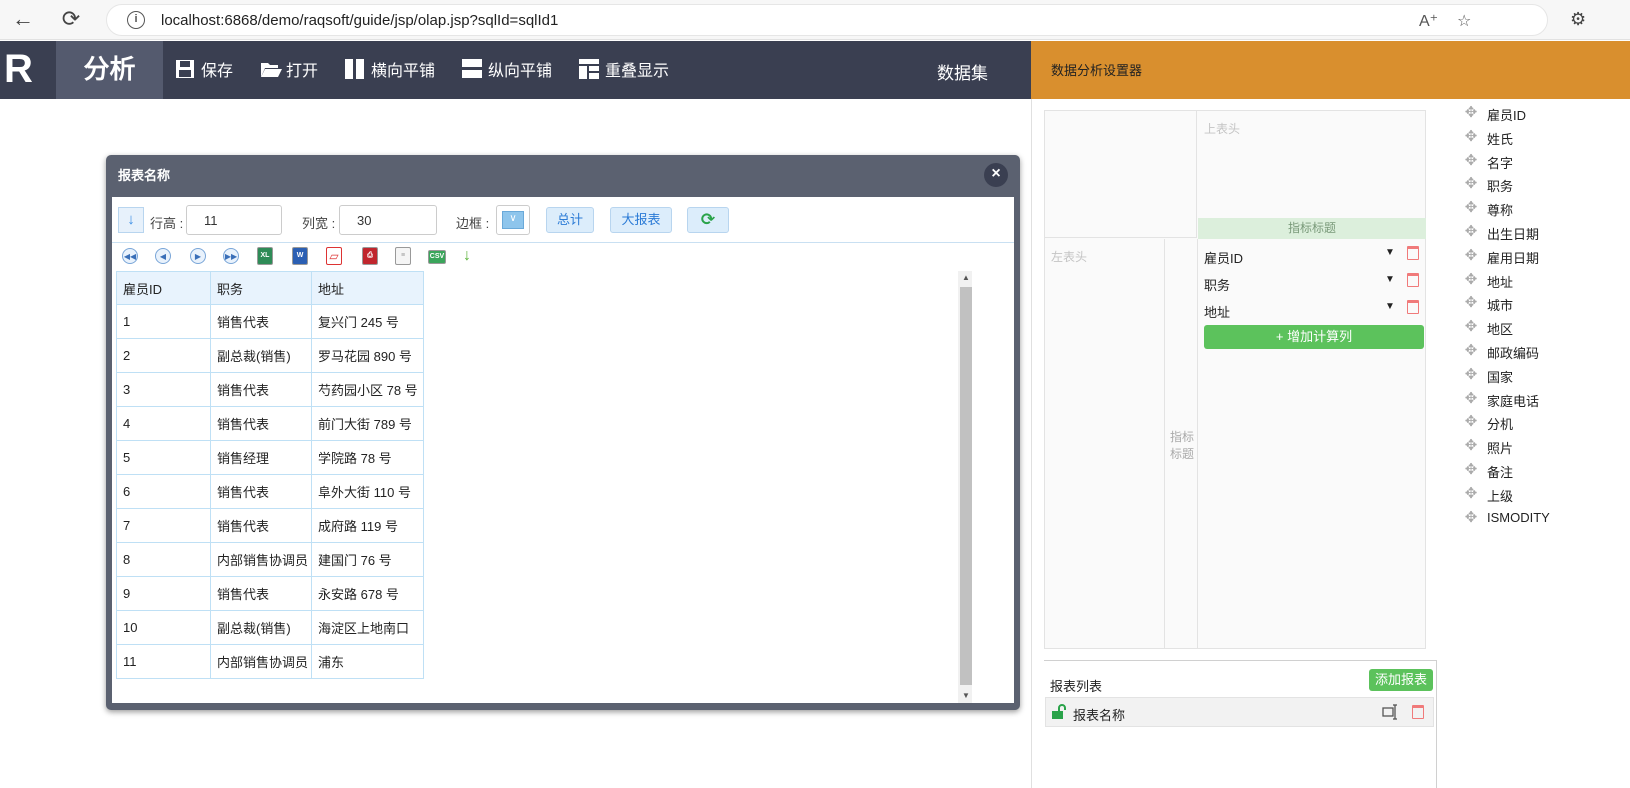 The image size is (1630, 788). What do you see at coordinates (1181, 437) in the screenshot?
I see `index-column-label-1: 指标` at bounding box center [1181, 437].